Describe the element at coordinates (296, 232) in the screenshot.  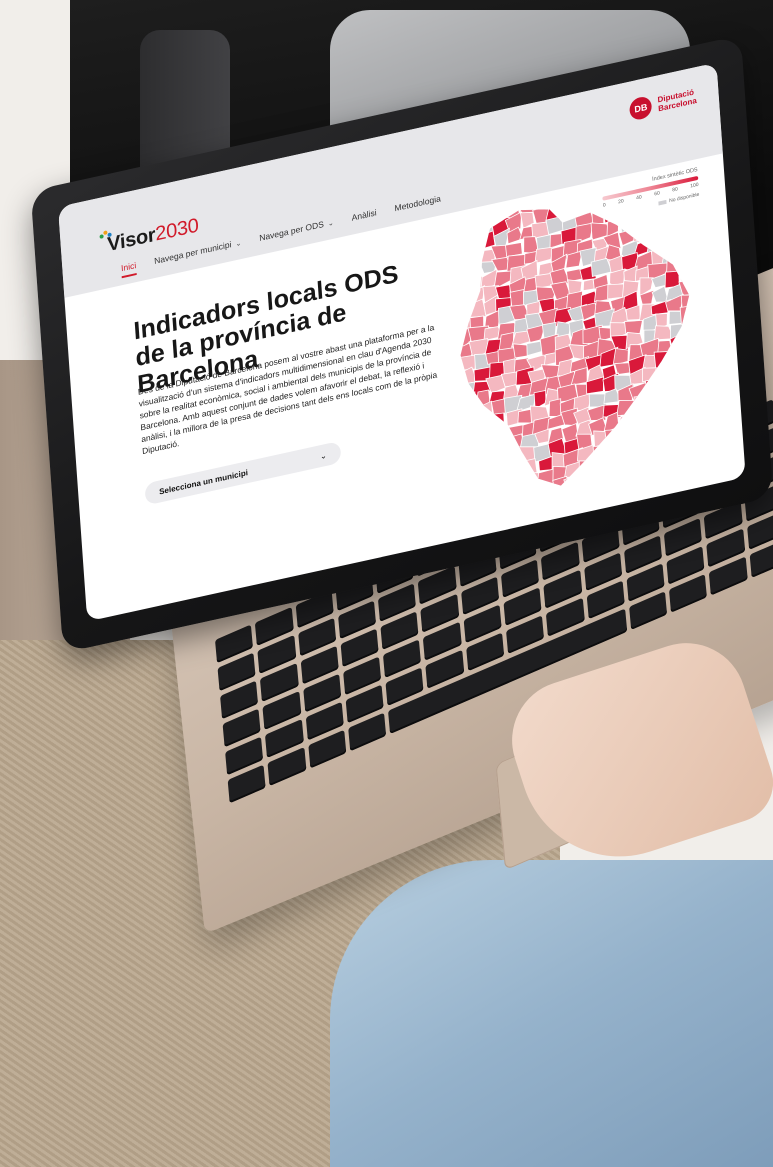
I see `nav-ods: Navega per ODS ⌄` at that location.